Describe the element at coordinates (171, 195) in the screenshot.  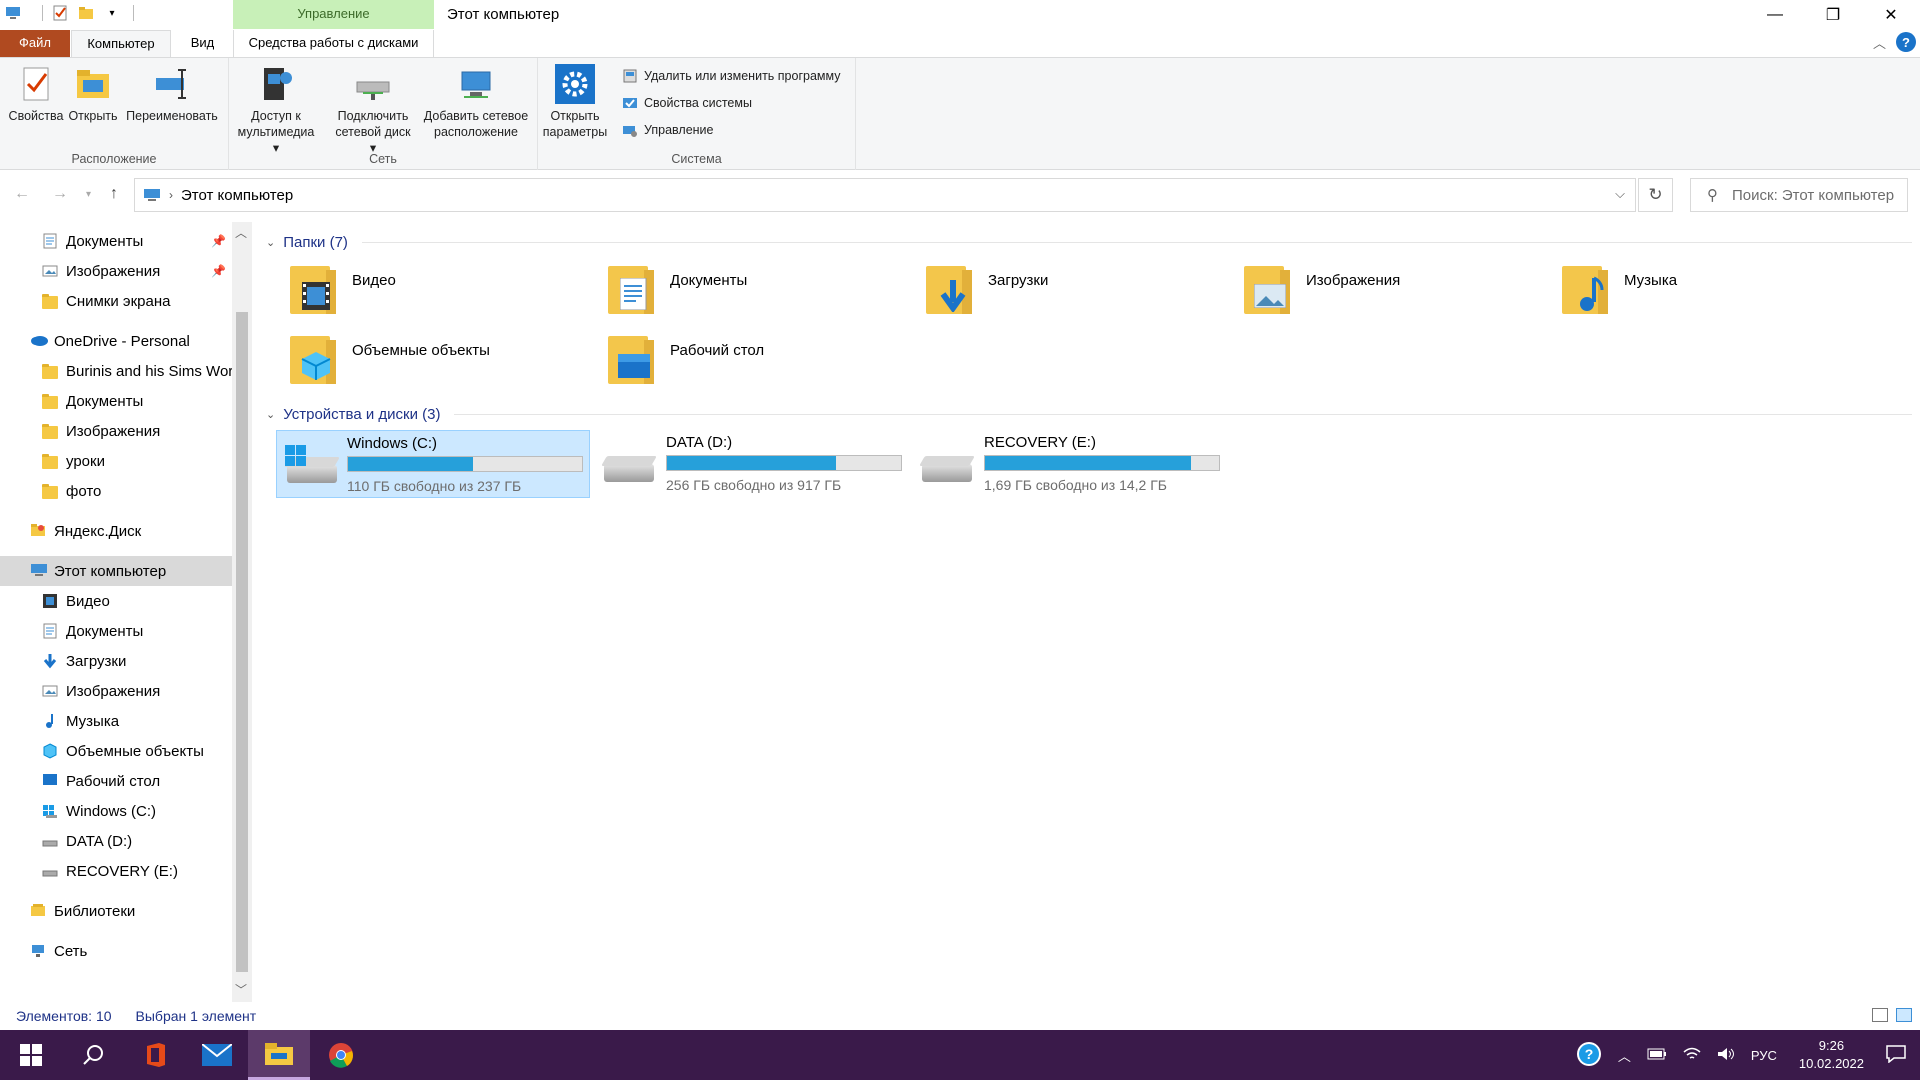
I see `breadcrumb-chevron-icon: ›` at that location.